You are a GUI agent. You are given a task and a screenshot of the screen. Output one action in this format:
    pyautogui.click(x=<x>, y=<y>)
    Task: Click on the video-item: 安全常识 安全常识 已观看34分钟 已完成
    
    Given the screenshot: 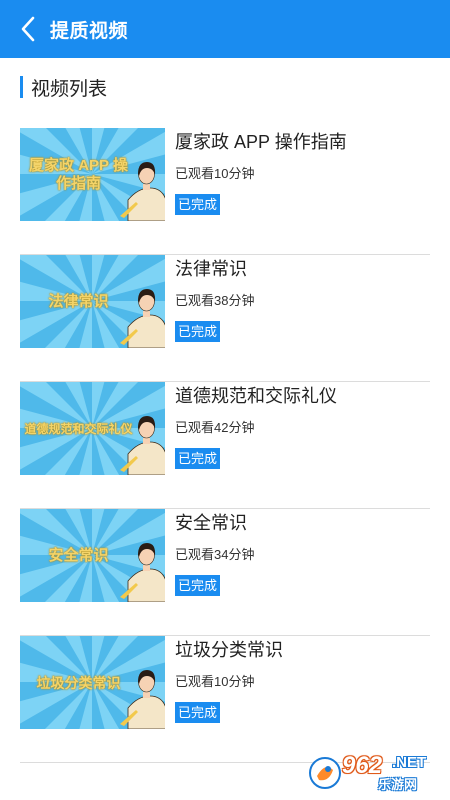 What is the action you would take?
    pyautogui.click(x=225, y=572)
    